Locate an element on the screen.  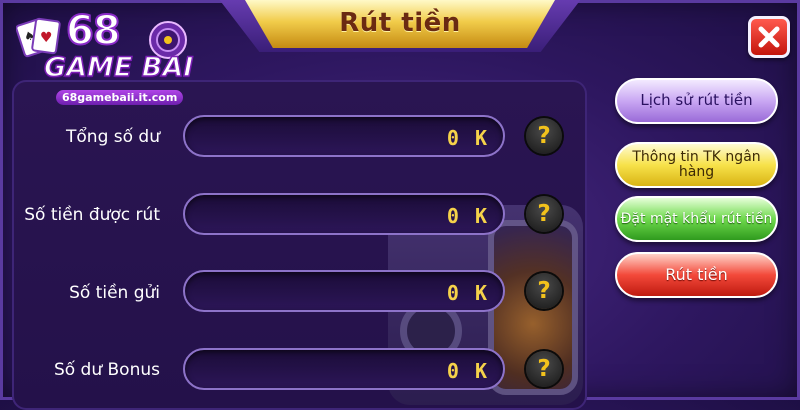
withdraw-history-button: Lịch sử rút tiền is located at coordinates (696, 101).